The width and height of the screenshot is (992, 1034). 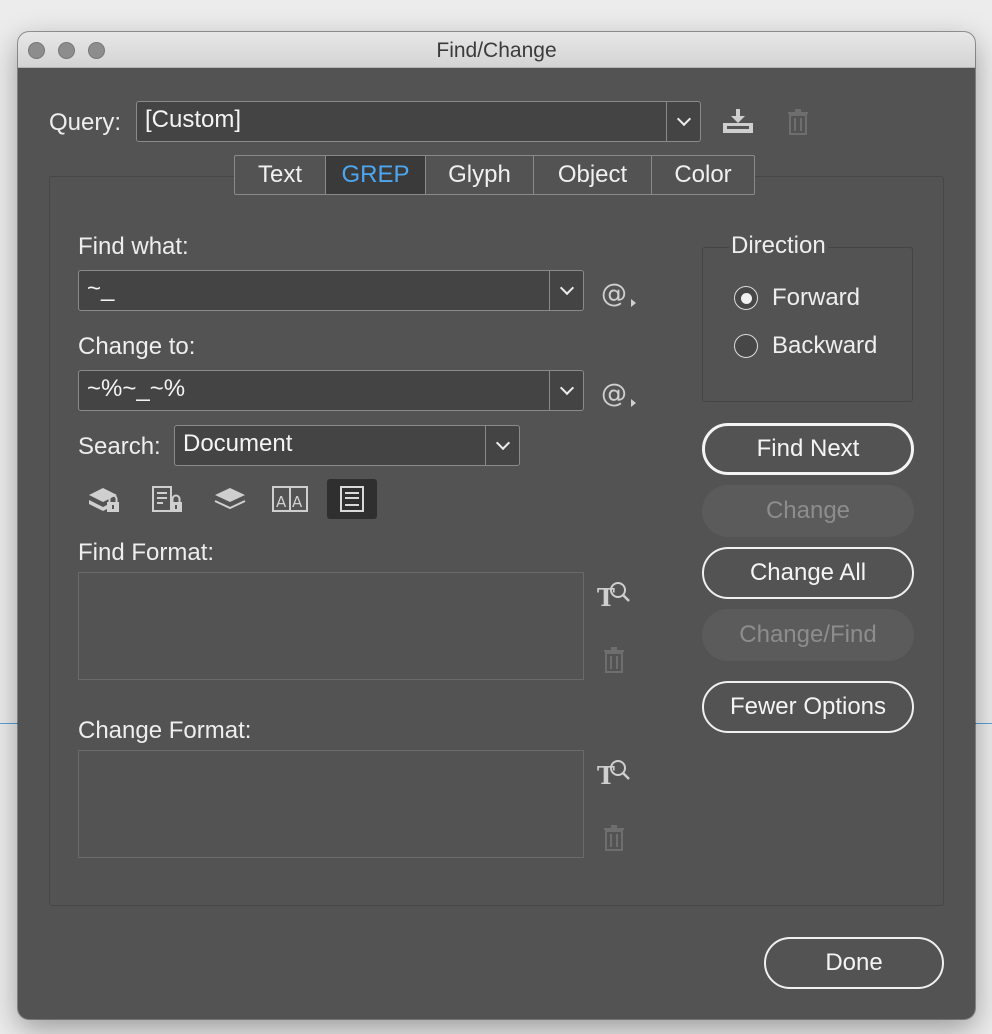 I want to click on save-query-button, so click(x=738, y=122).